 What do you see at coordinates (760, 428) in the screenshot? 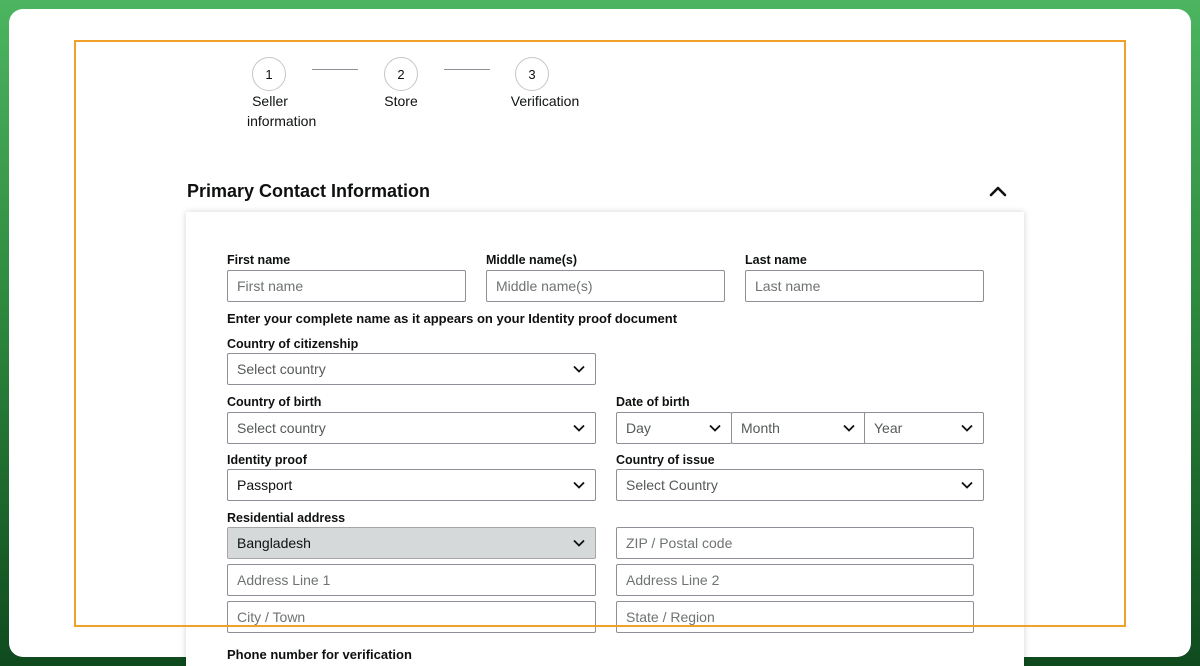
I see `dob-month-value: Month` at bounding box center [760, 428].